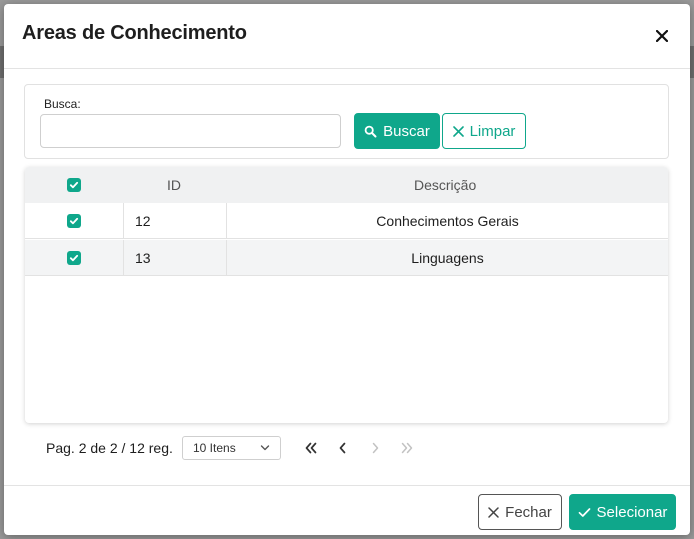 This screenshot has height=539, width=694. I want to click on page-size-value: 10 Itens, so click(214, 448).